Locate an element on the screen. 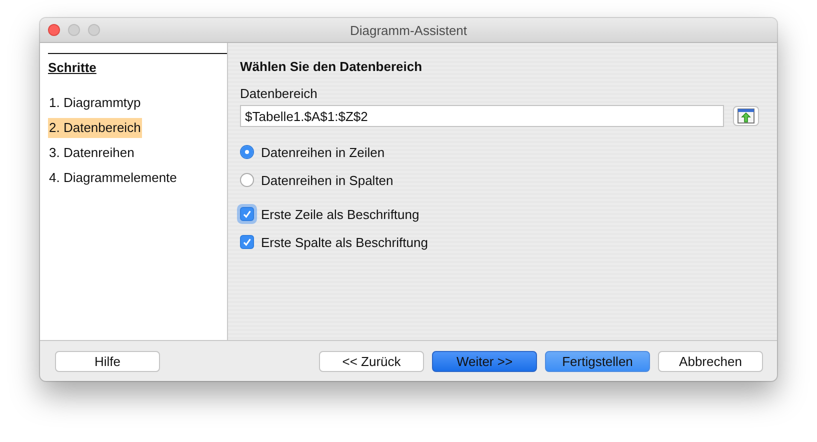  select-range-button is located at coordinates (746, 116).